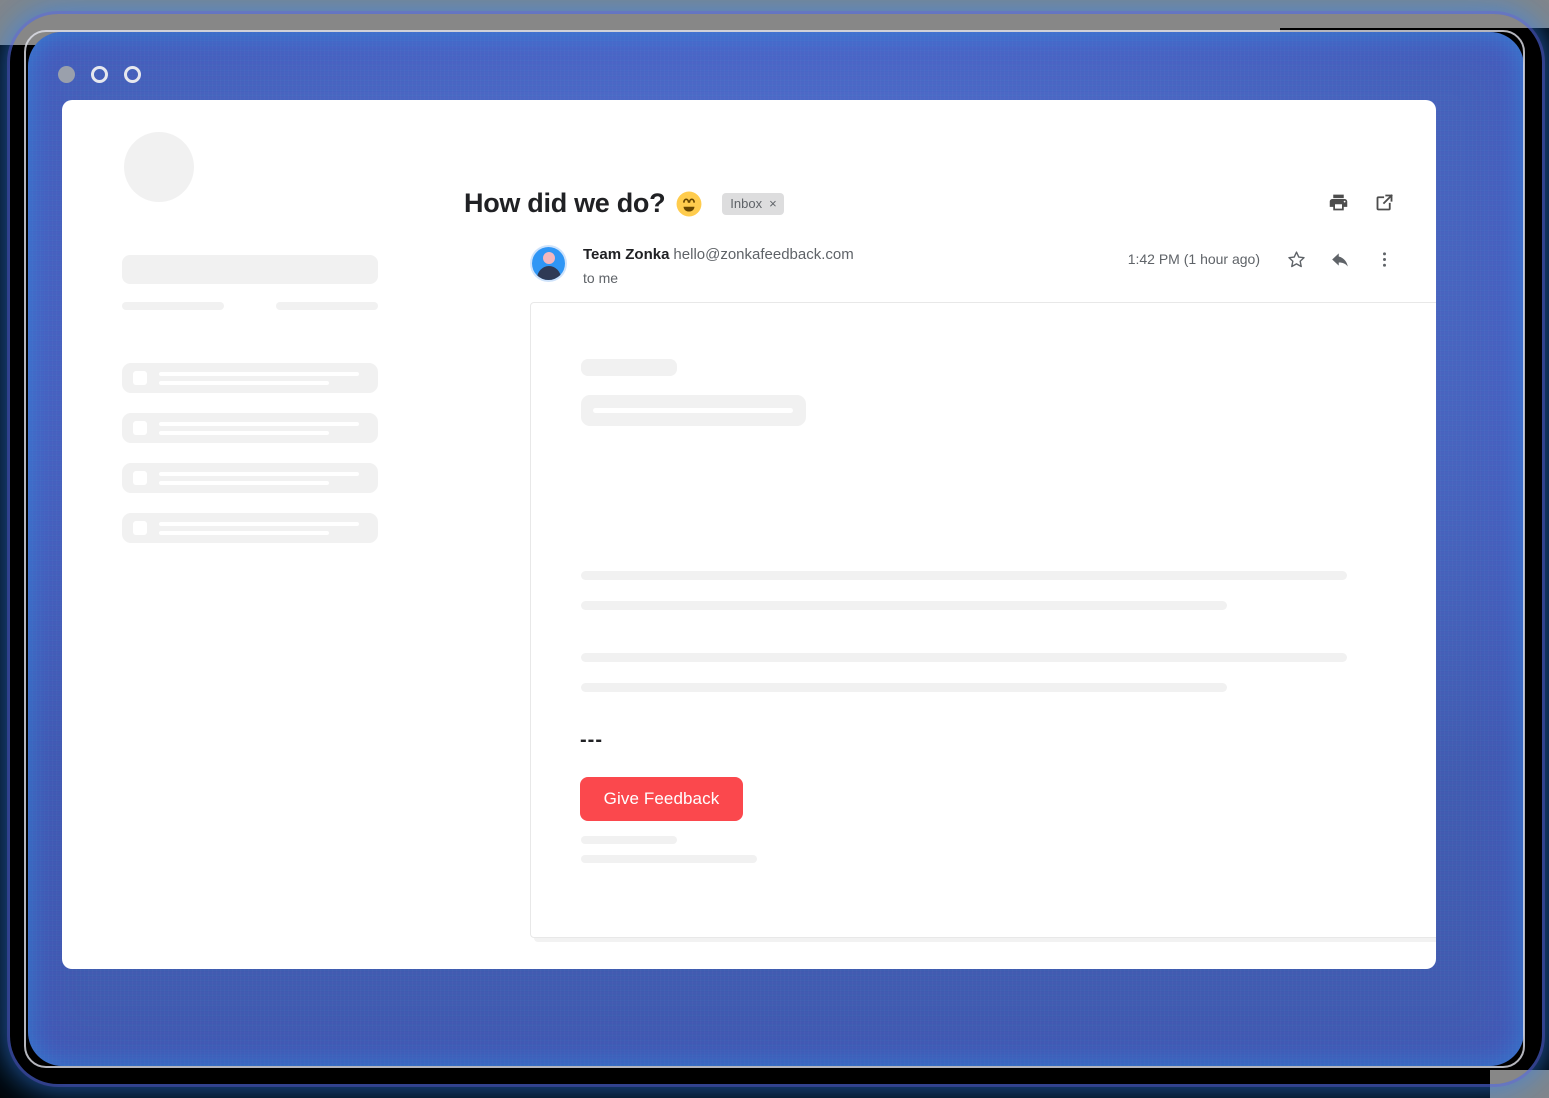 This screenshot has width=1549, height=1098. I want to click on page-title: How did we do?, so click(565, 203).